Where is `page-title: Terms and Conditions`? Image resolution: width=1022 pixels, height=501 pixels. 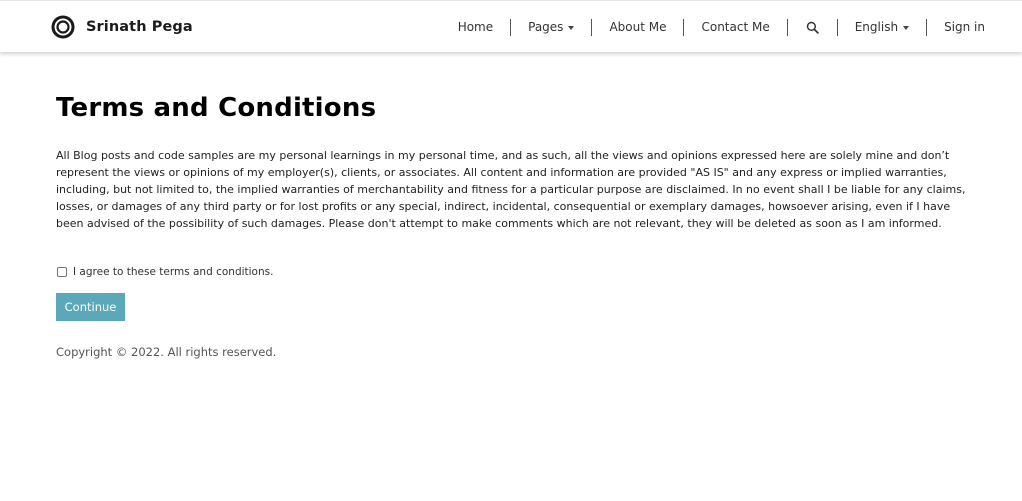
page-title: Terms and Conditions is located at coordinates (216, 108).